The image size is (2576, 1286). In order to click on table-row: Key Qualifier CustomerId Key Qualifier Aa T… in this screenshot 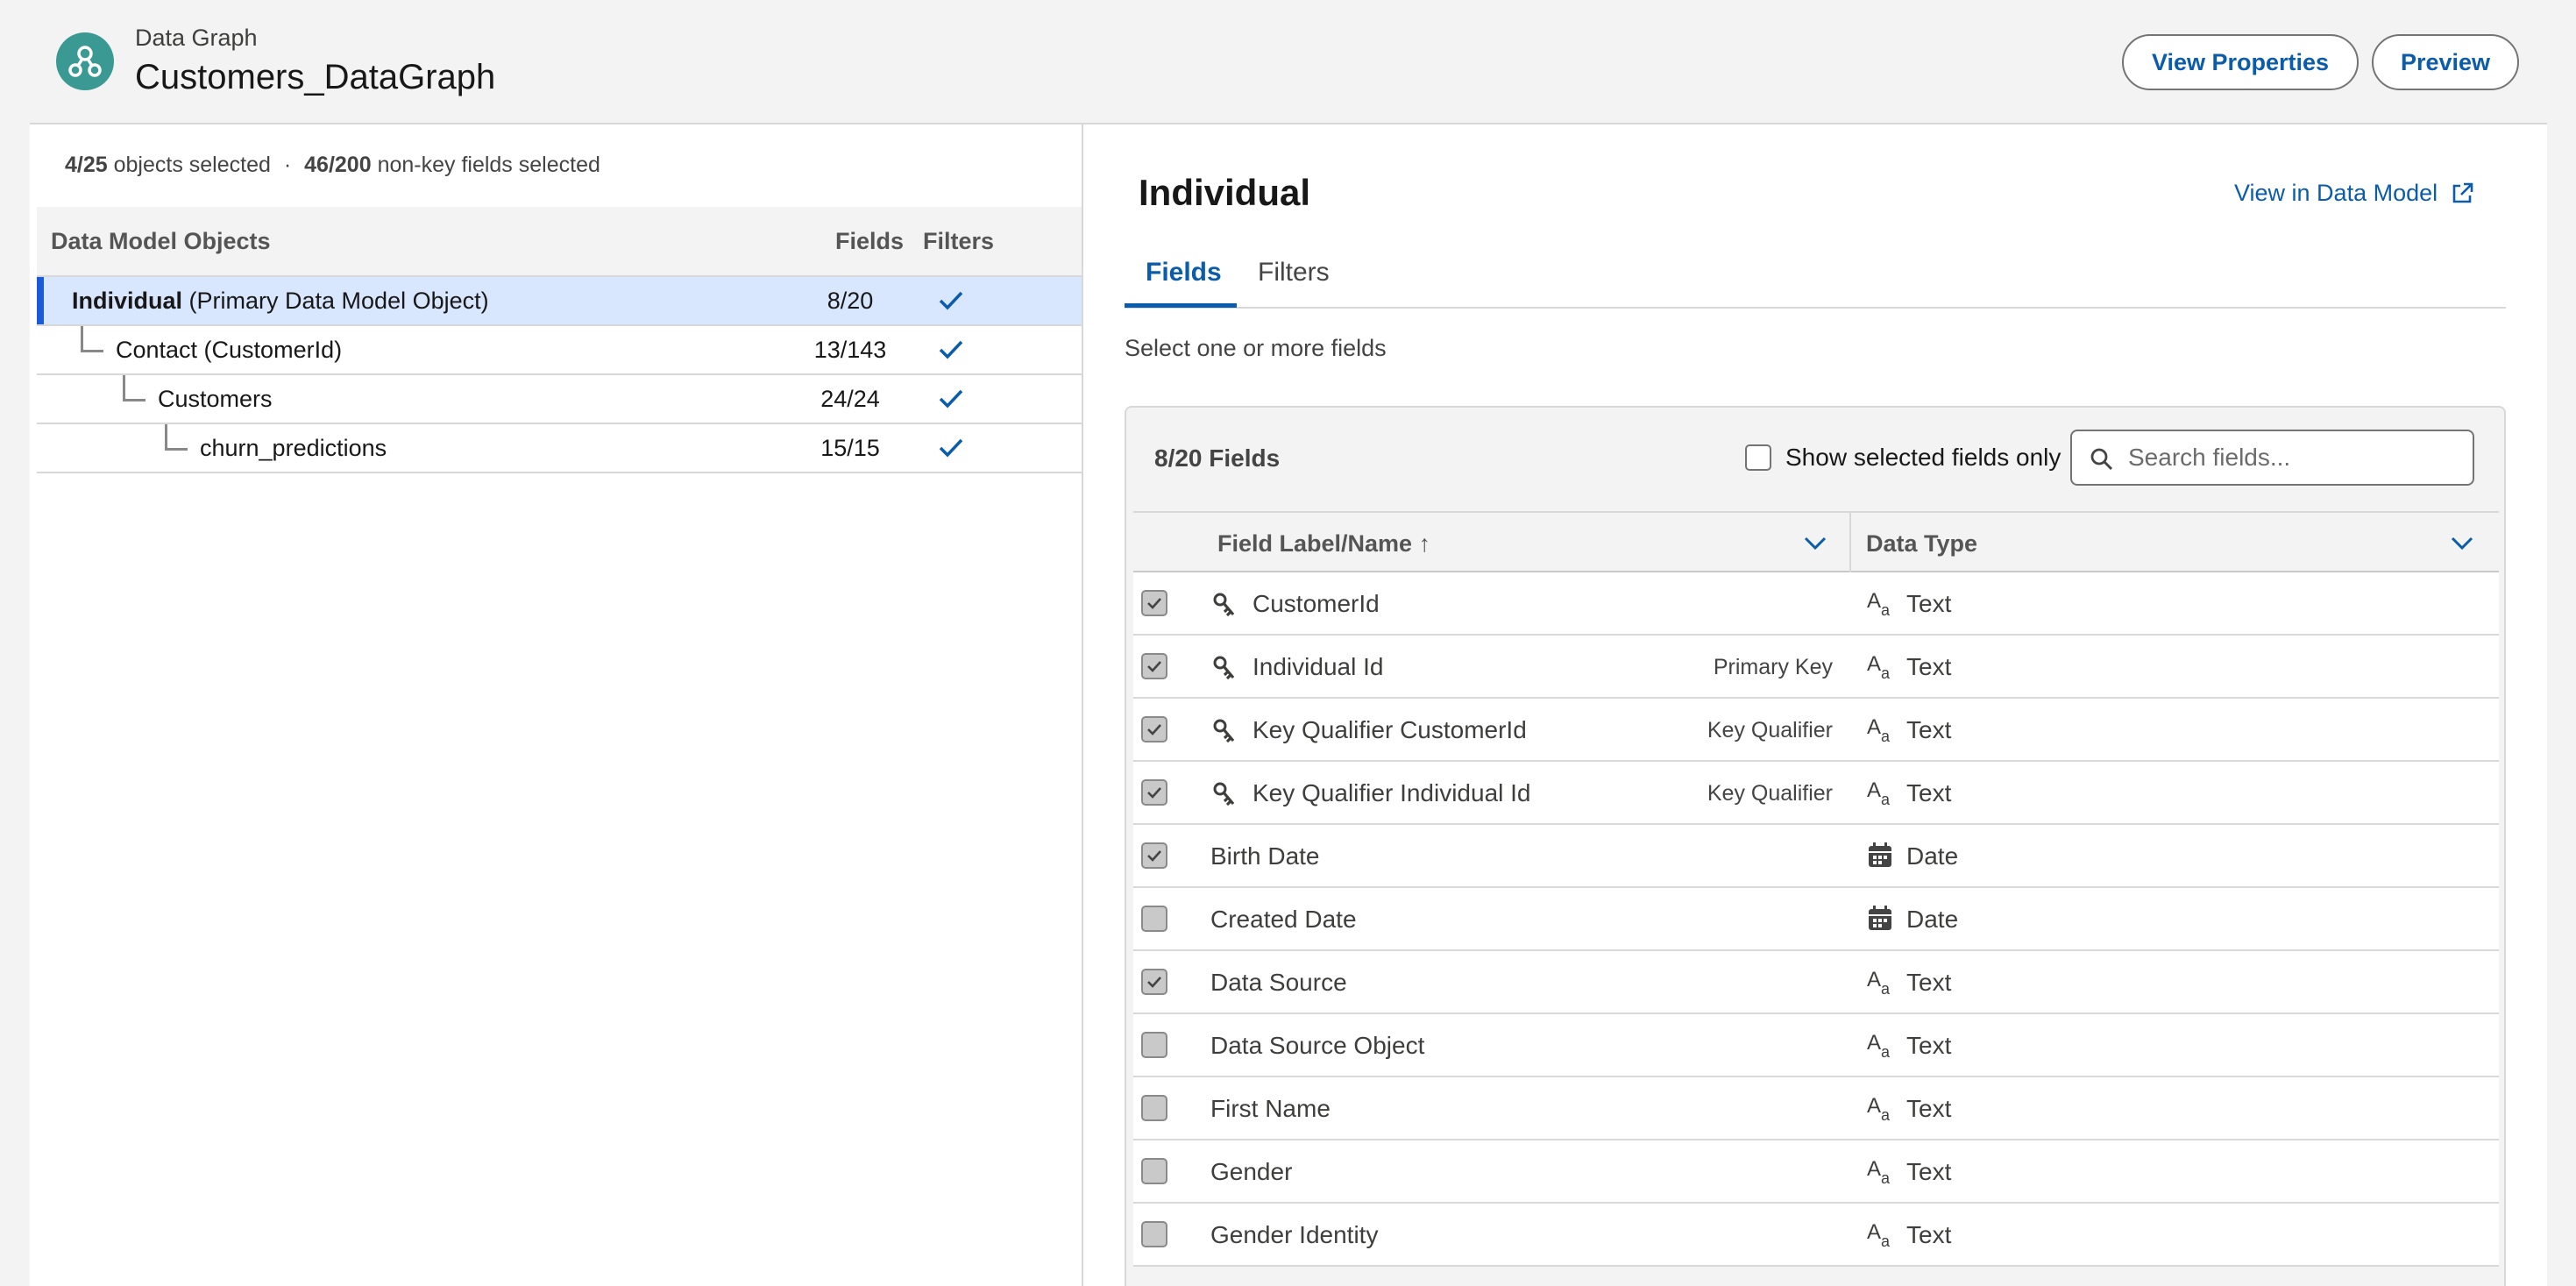, I will do `click(1816, 730)`.